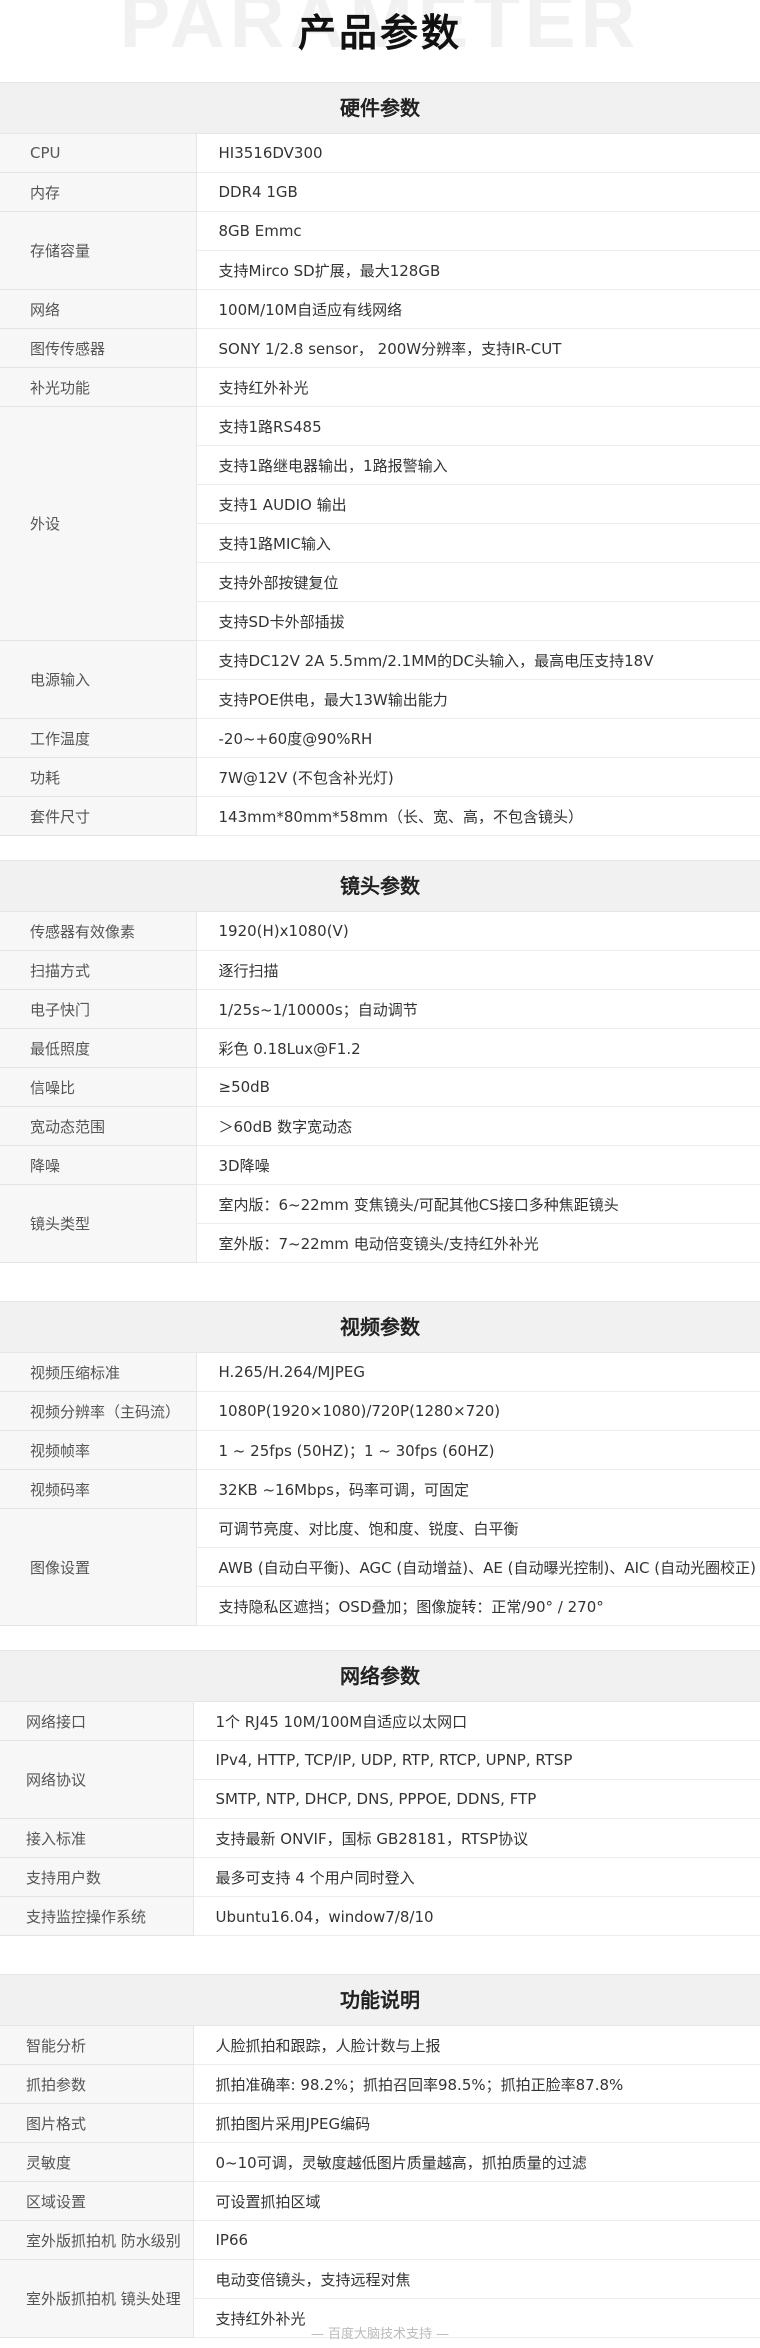 This screenshot has width=760, height=2348. I want to click on spec-value: 室外版：7~22mm 电动倍变镜头/支持红外补光, so click(478, 1243).